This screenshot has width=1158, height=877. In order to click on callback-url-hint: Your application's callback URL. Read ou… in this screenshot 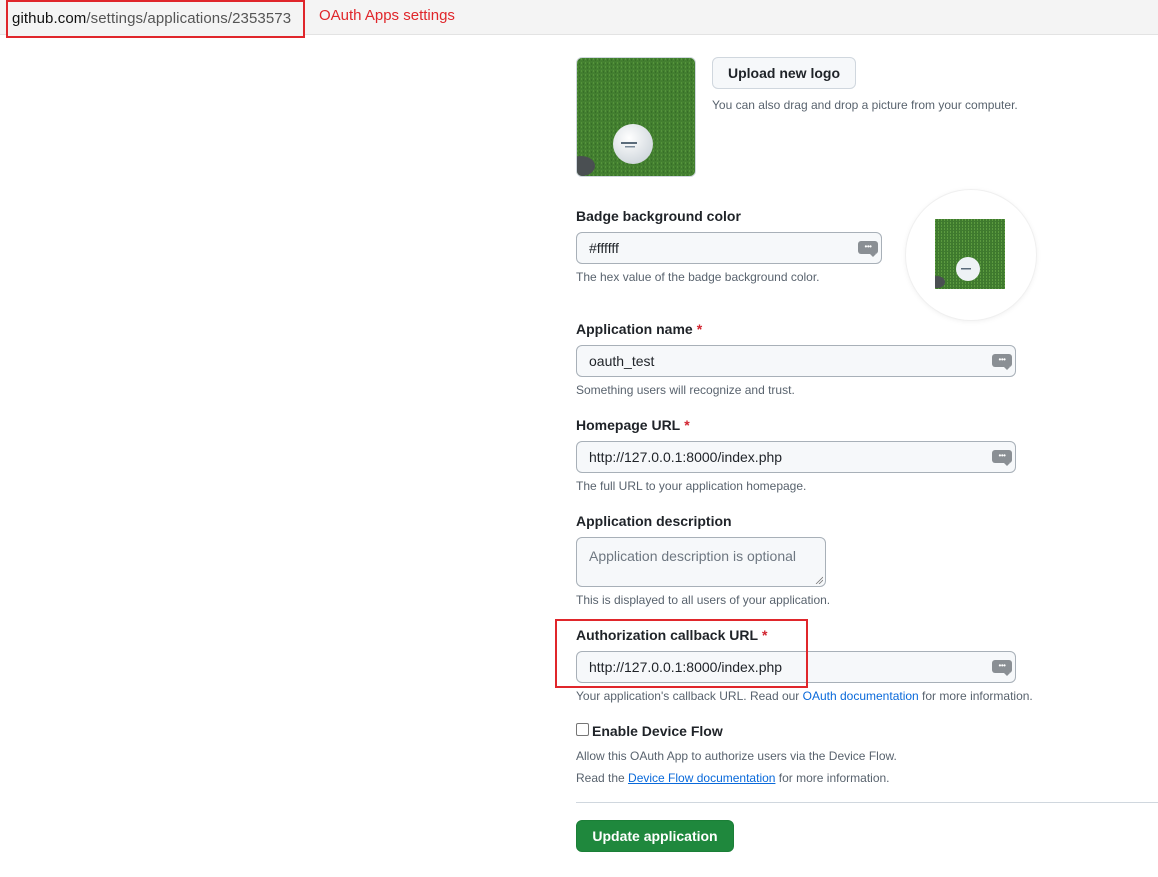, I will do `click(804, 696)`.